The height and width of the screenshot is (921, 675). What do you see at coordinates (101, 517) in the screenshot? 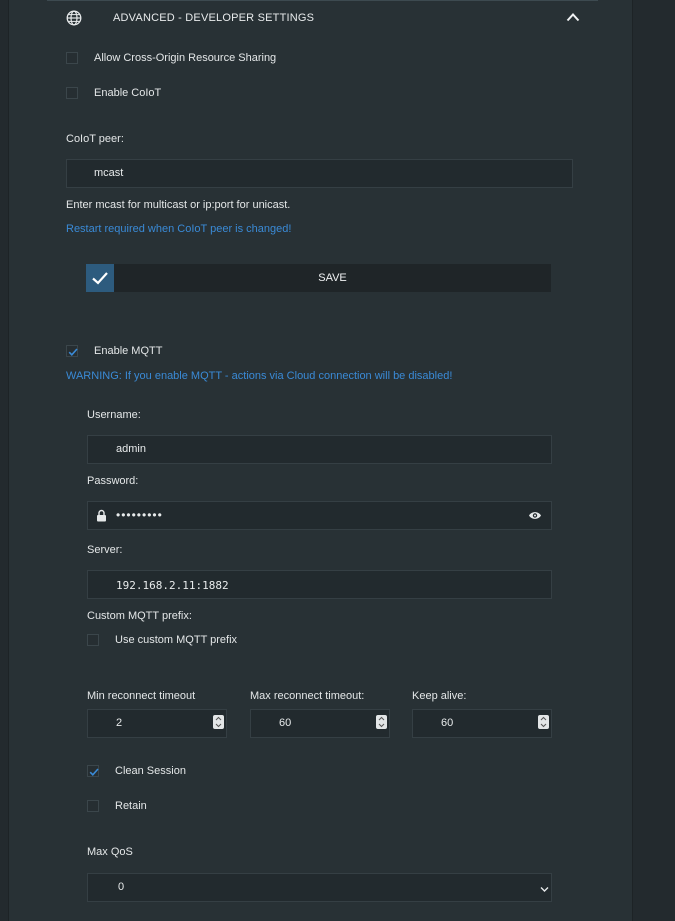
I see `lock-icon` at bounding box center [101, 517].